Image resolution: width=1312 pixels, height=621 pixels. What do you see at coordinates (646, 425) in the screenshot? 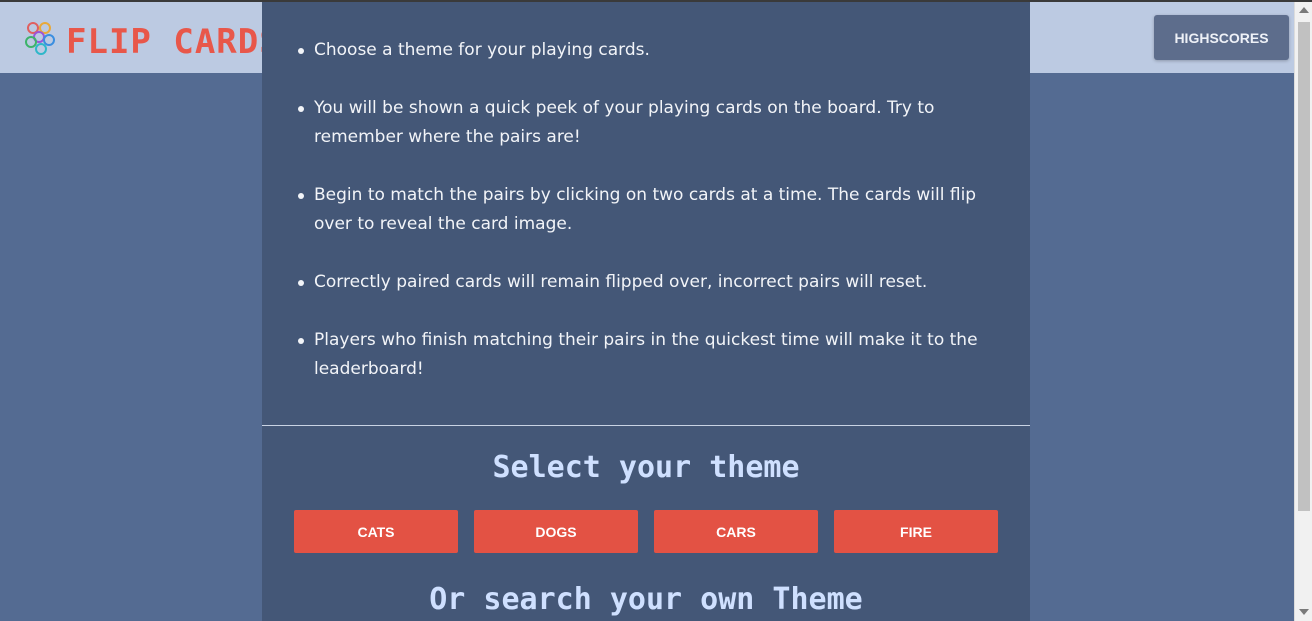
I see `section-divider` at bounding box center [646, 425].